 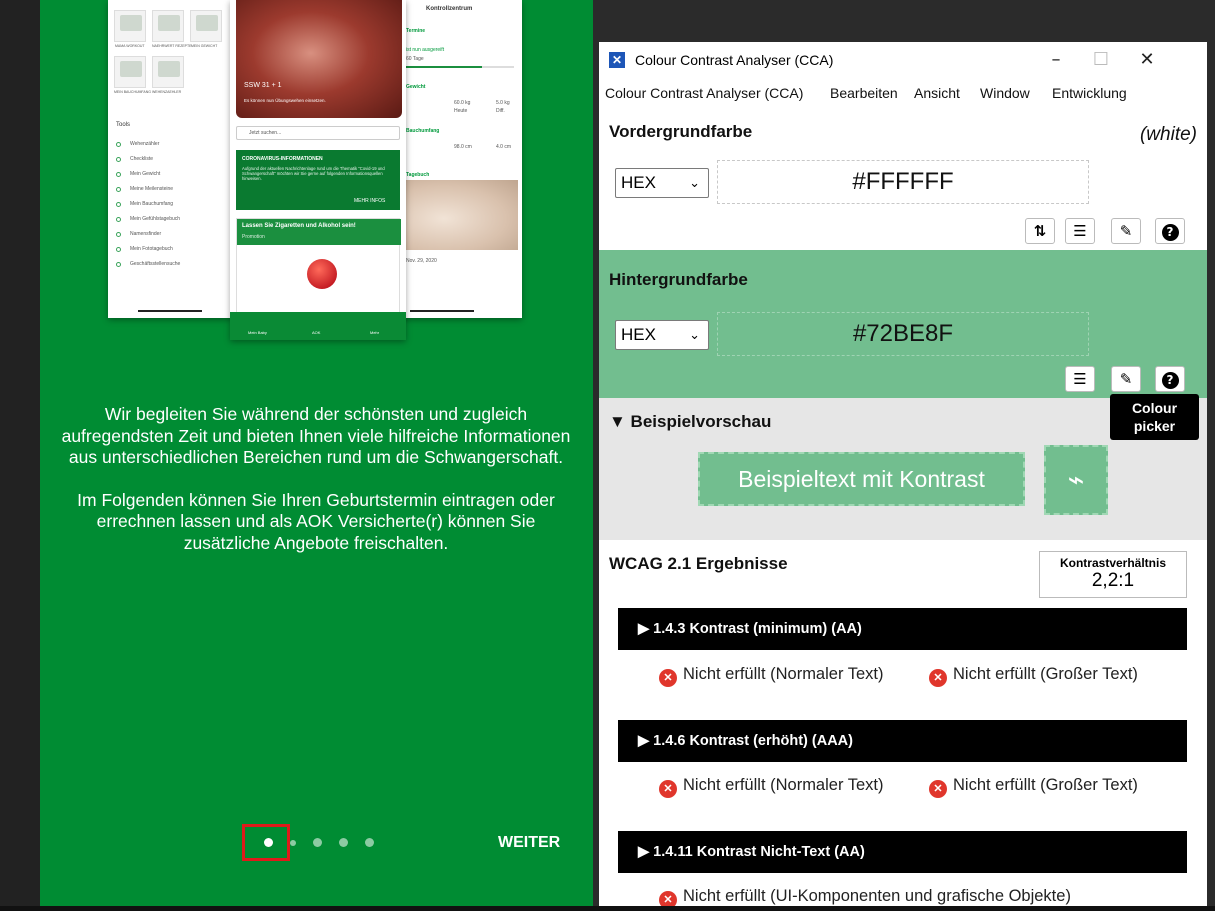 I want to click on tile-workout, so click(x=130, y=26).